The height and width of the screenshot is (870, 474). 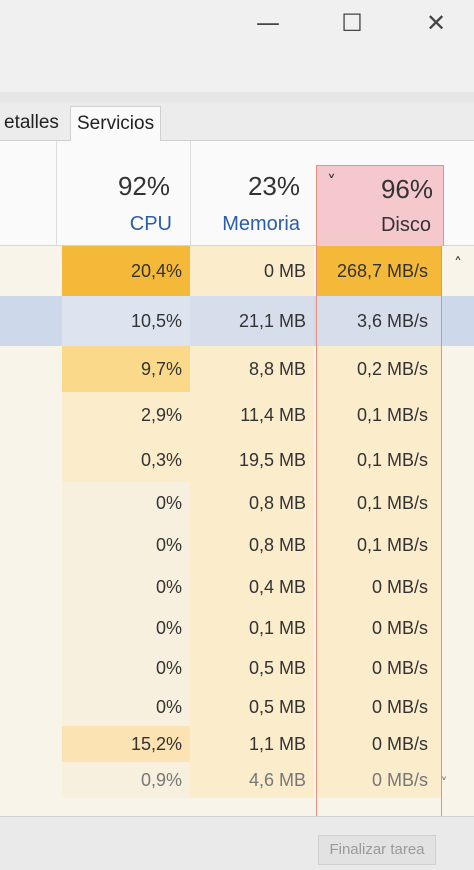 I want to click on cpu-cell: 20,4%, so click(x=126, y=271).